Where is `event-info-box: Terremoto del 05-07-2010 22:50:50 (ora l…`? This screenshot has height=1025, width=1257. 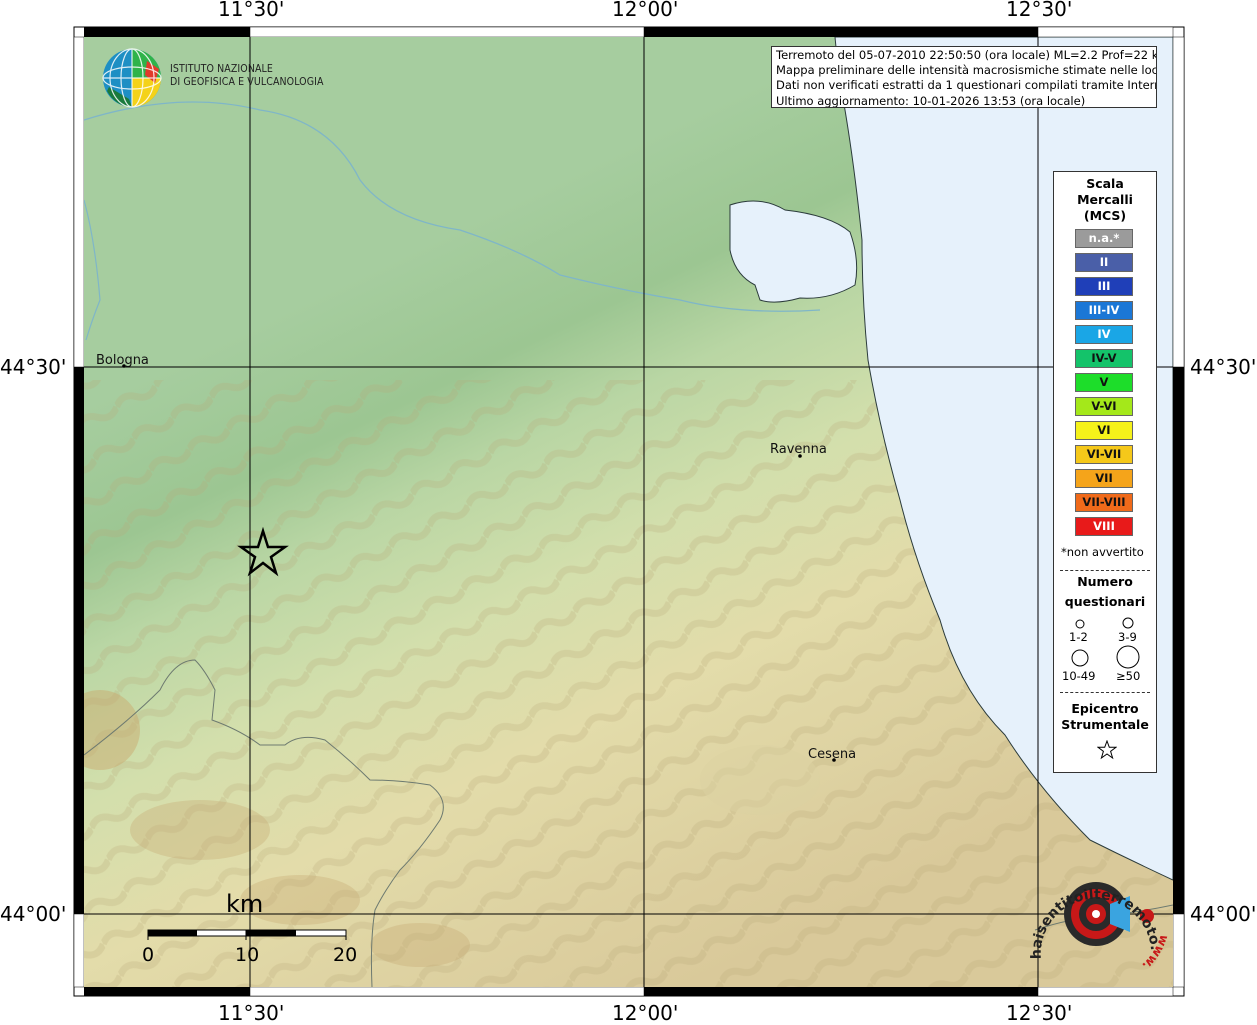 event-info-box: Terremoto del 05-07-2010 22:50:50 (ora l… is located at coordinates (964, 77).